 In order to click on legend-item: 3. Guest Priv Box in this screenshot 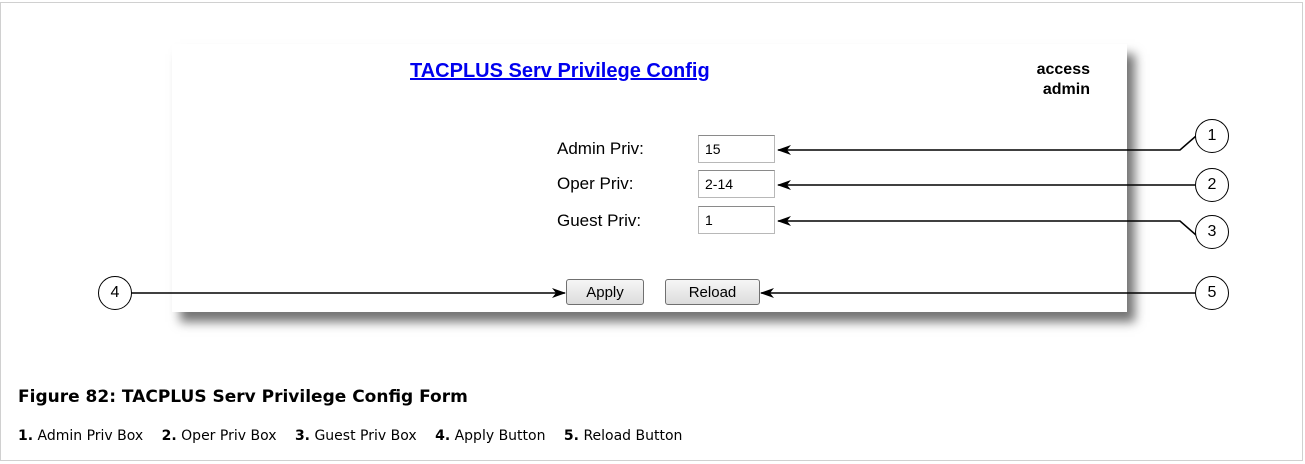, I will do `click(355, 436)`.